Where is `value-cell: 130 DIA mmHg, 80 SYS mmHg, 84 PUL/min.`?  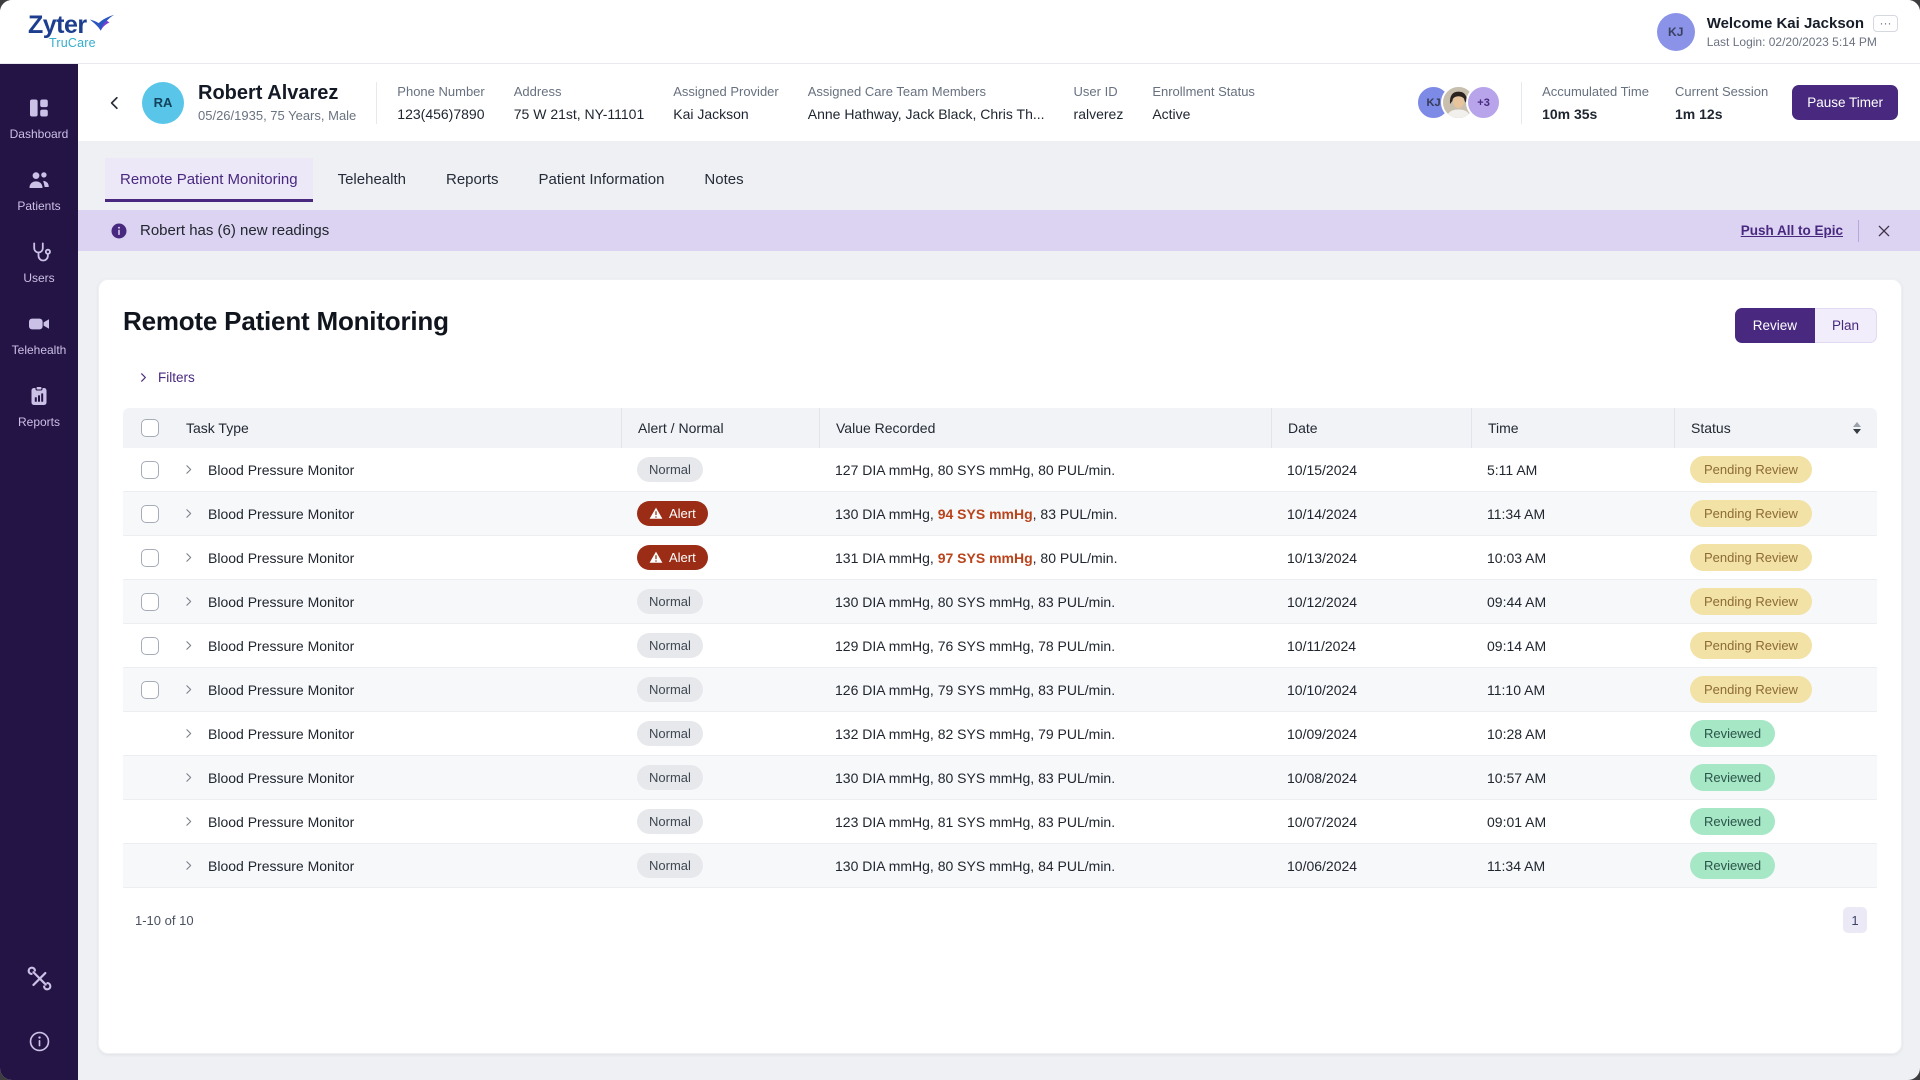 value-cell: 130 DIA mmHg, 80 SYS mmHg, 84 PUL/min. is located at coordinates (1045, 866).